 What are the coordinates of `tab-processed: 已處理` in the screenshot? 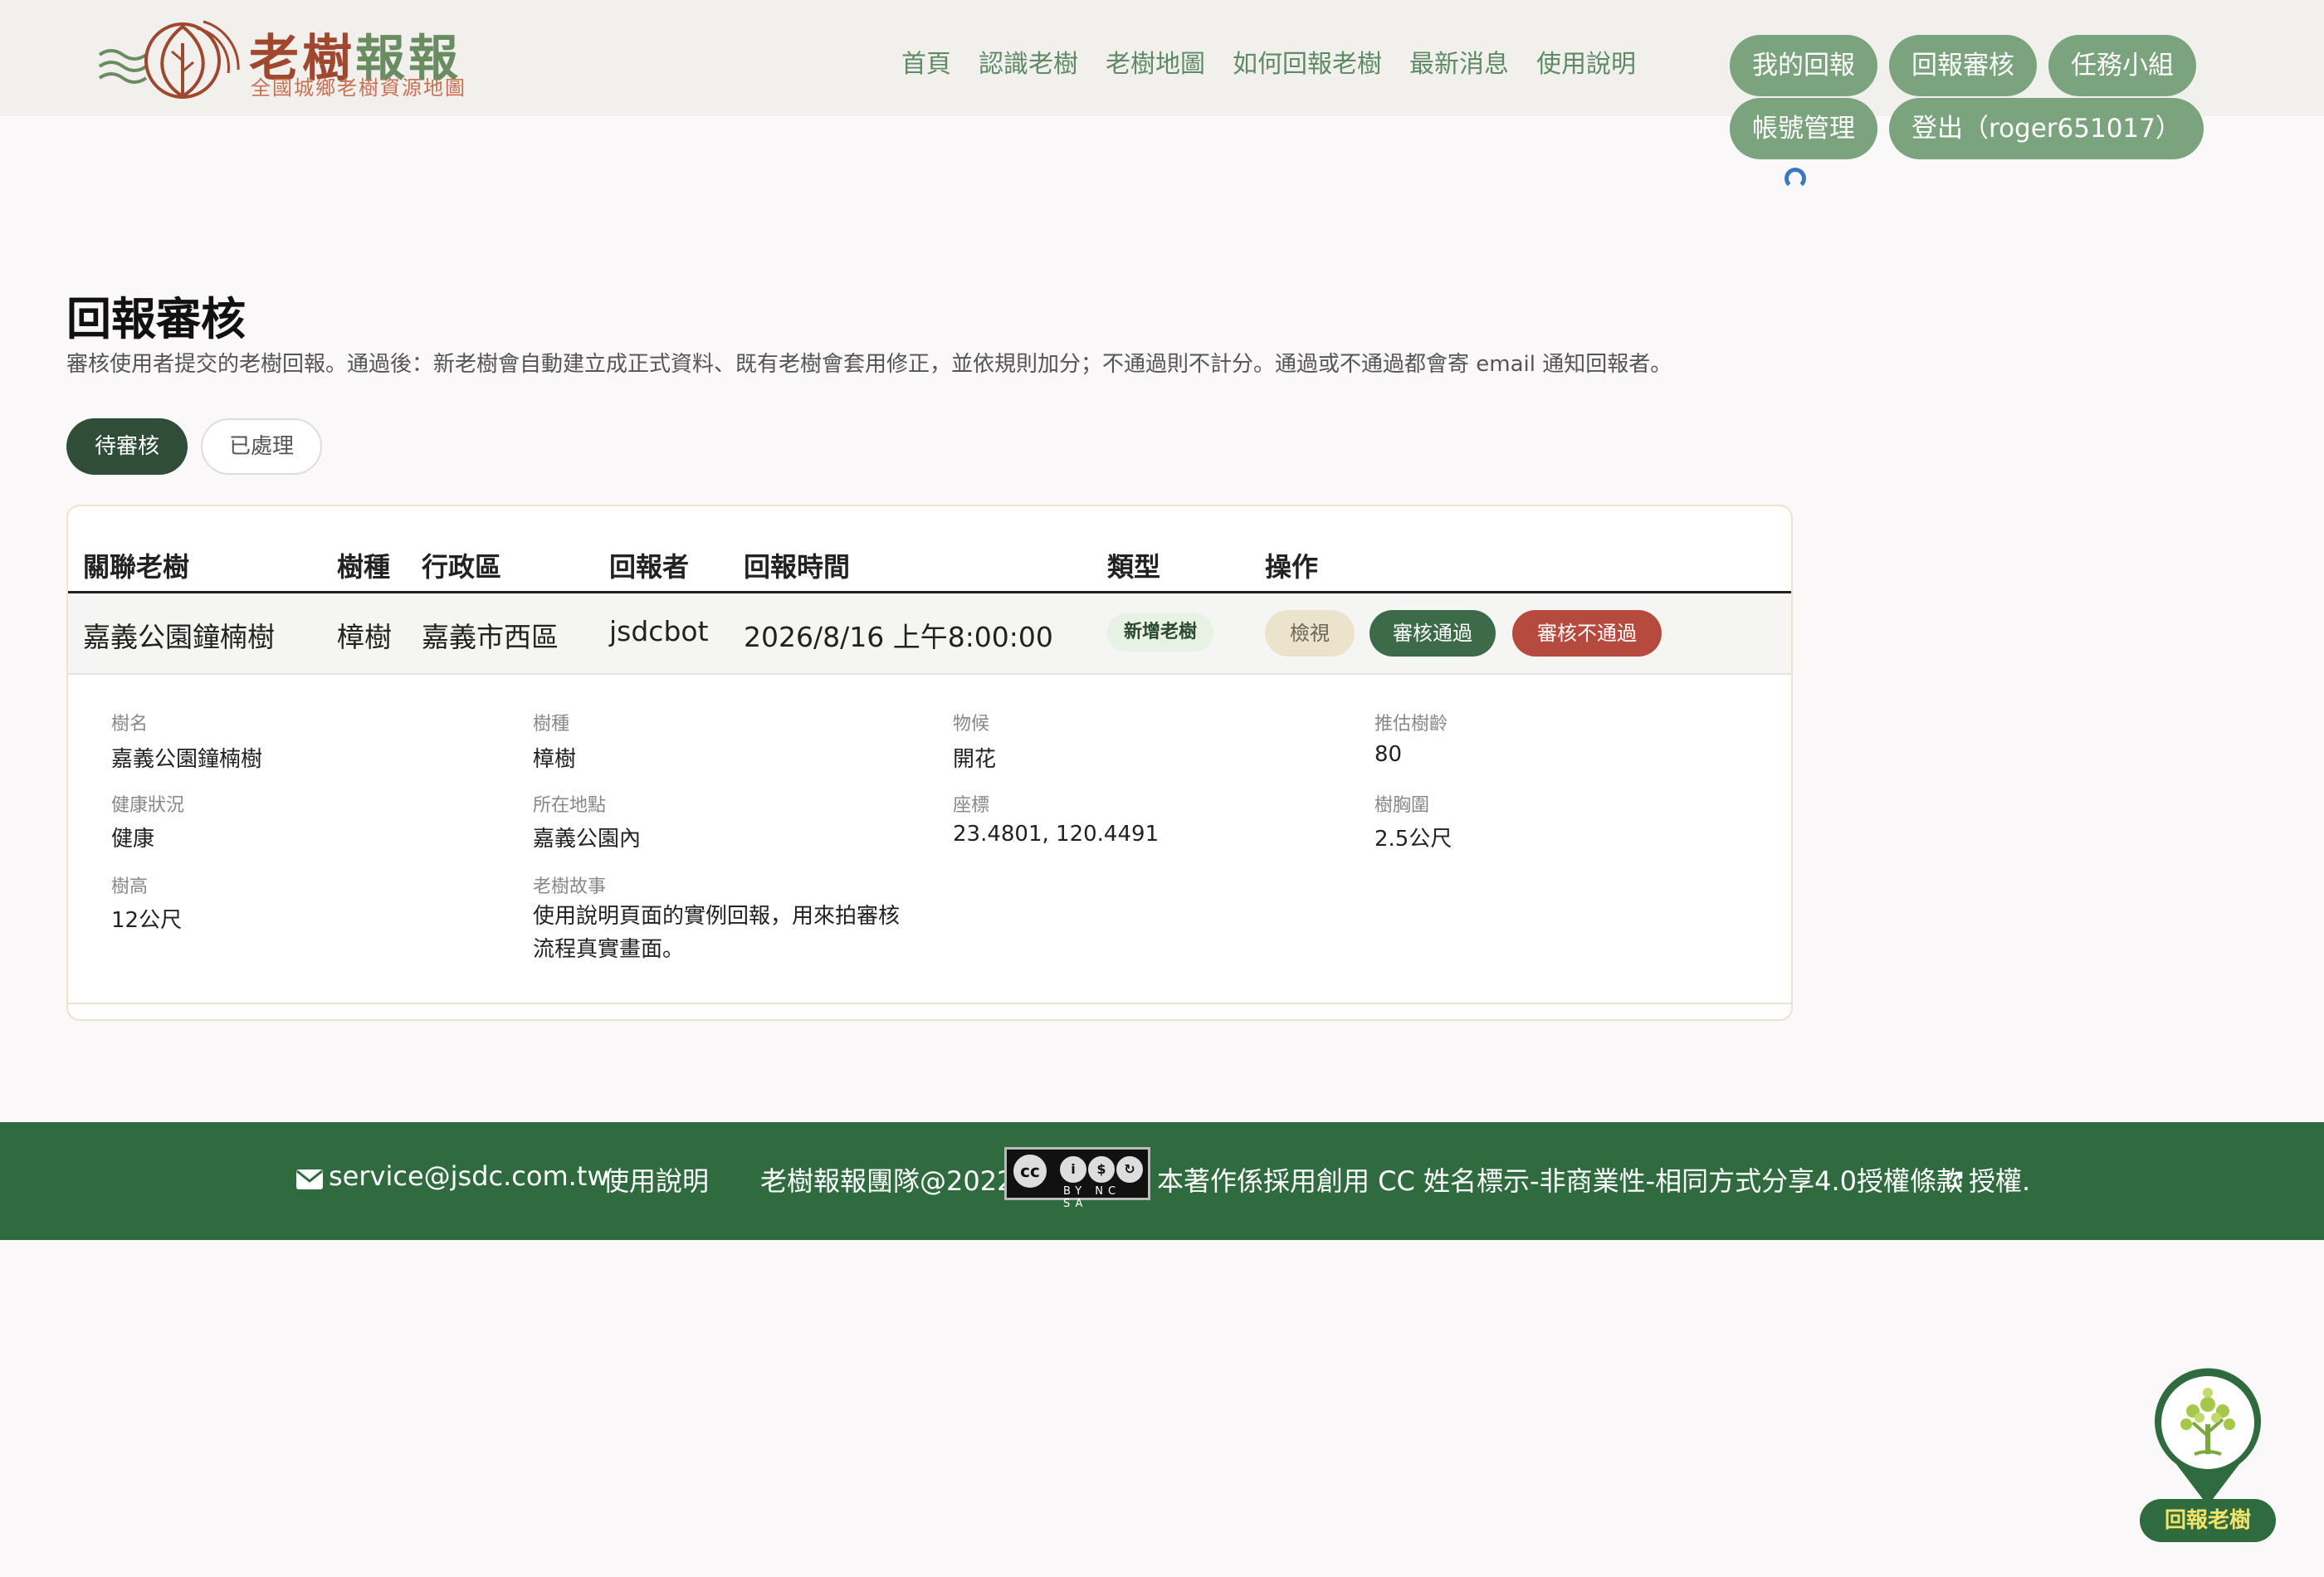 It's located at (261, 447).